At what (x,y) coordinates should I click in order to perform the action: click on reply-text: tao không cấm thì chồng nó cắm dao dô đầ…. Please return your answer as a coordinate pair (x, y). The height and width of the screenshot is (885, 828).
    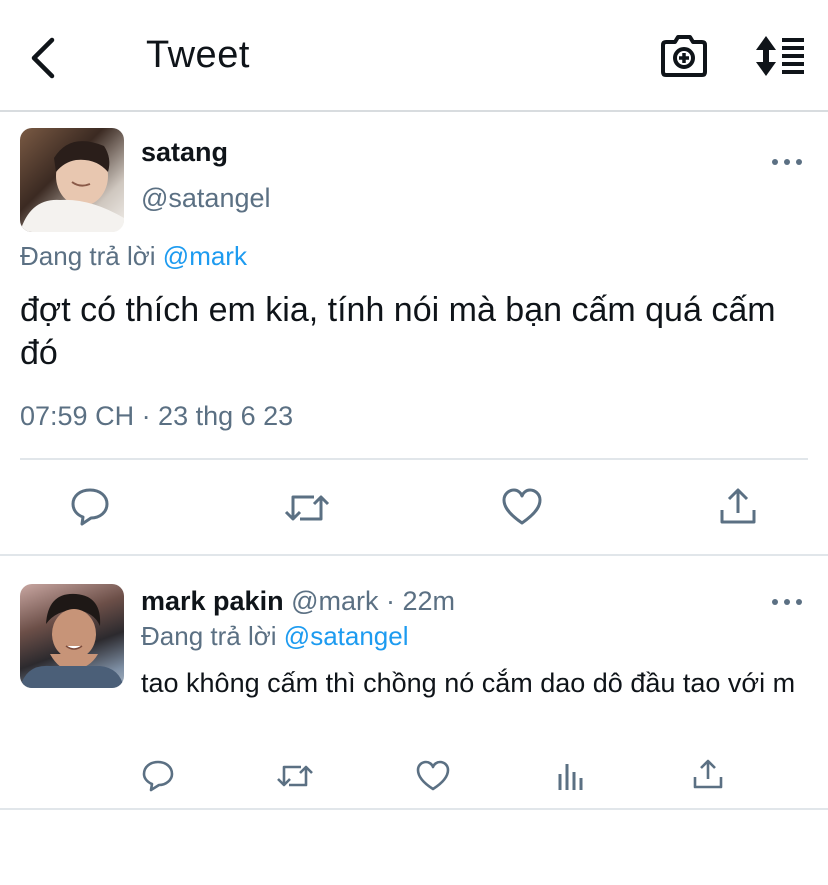
    Looking at the image, I should click on (468, 683).